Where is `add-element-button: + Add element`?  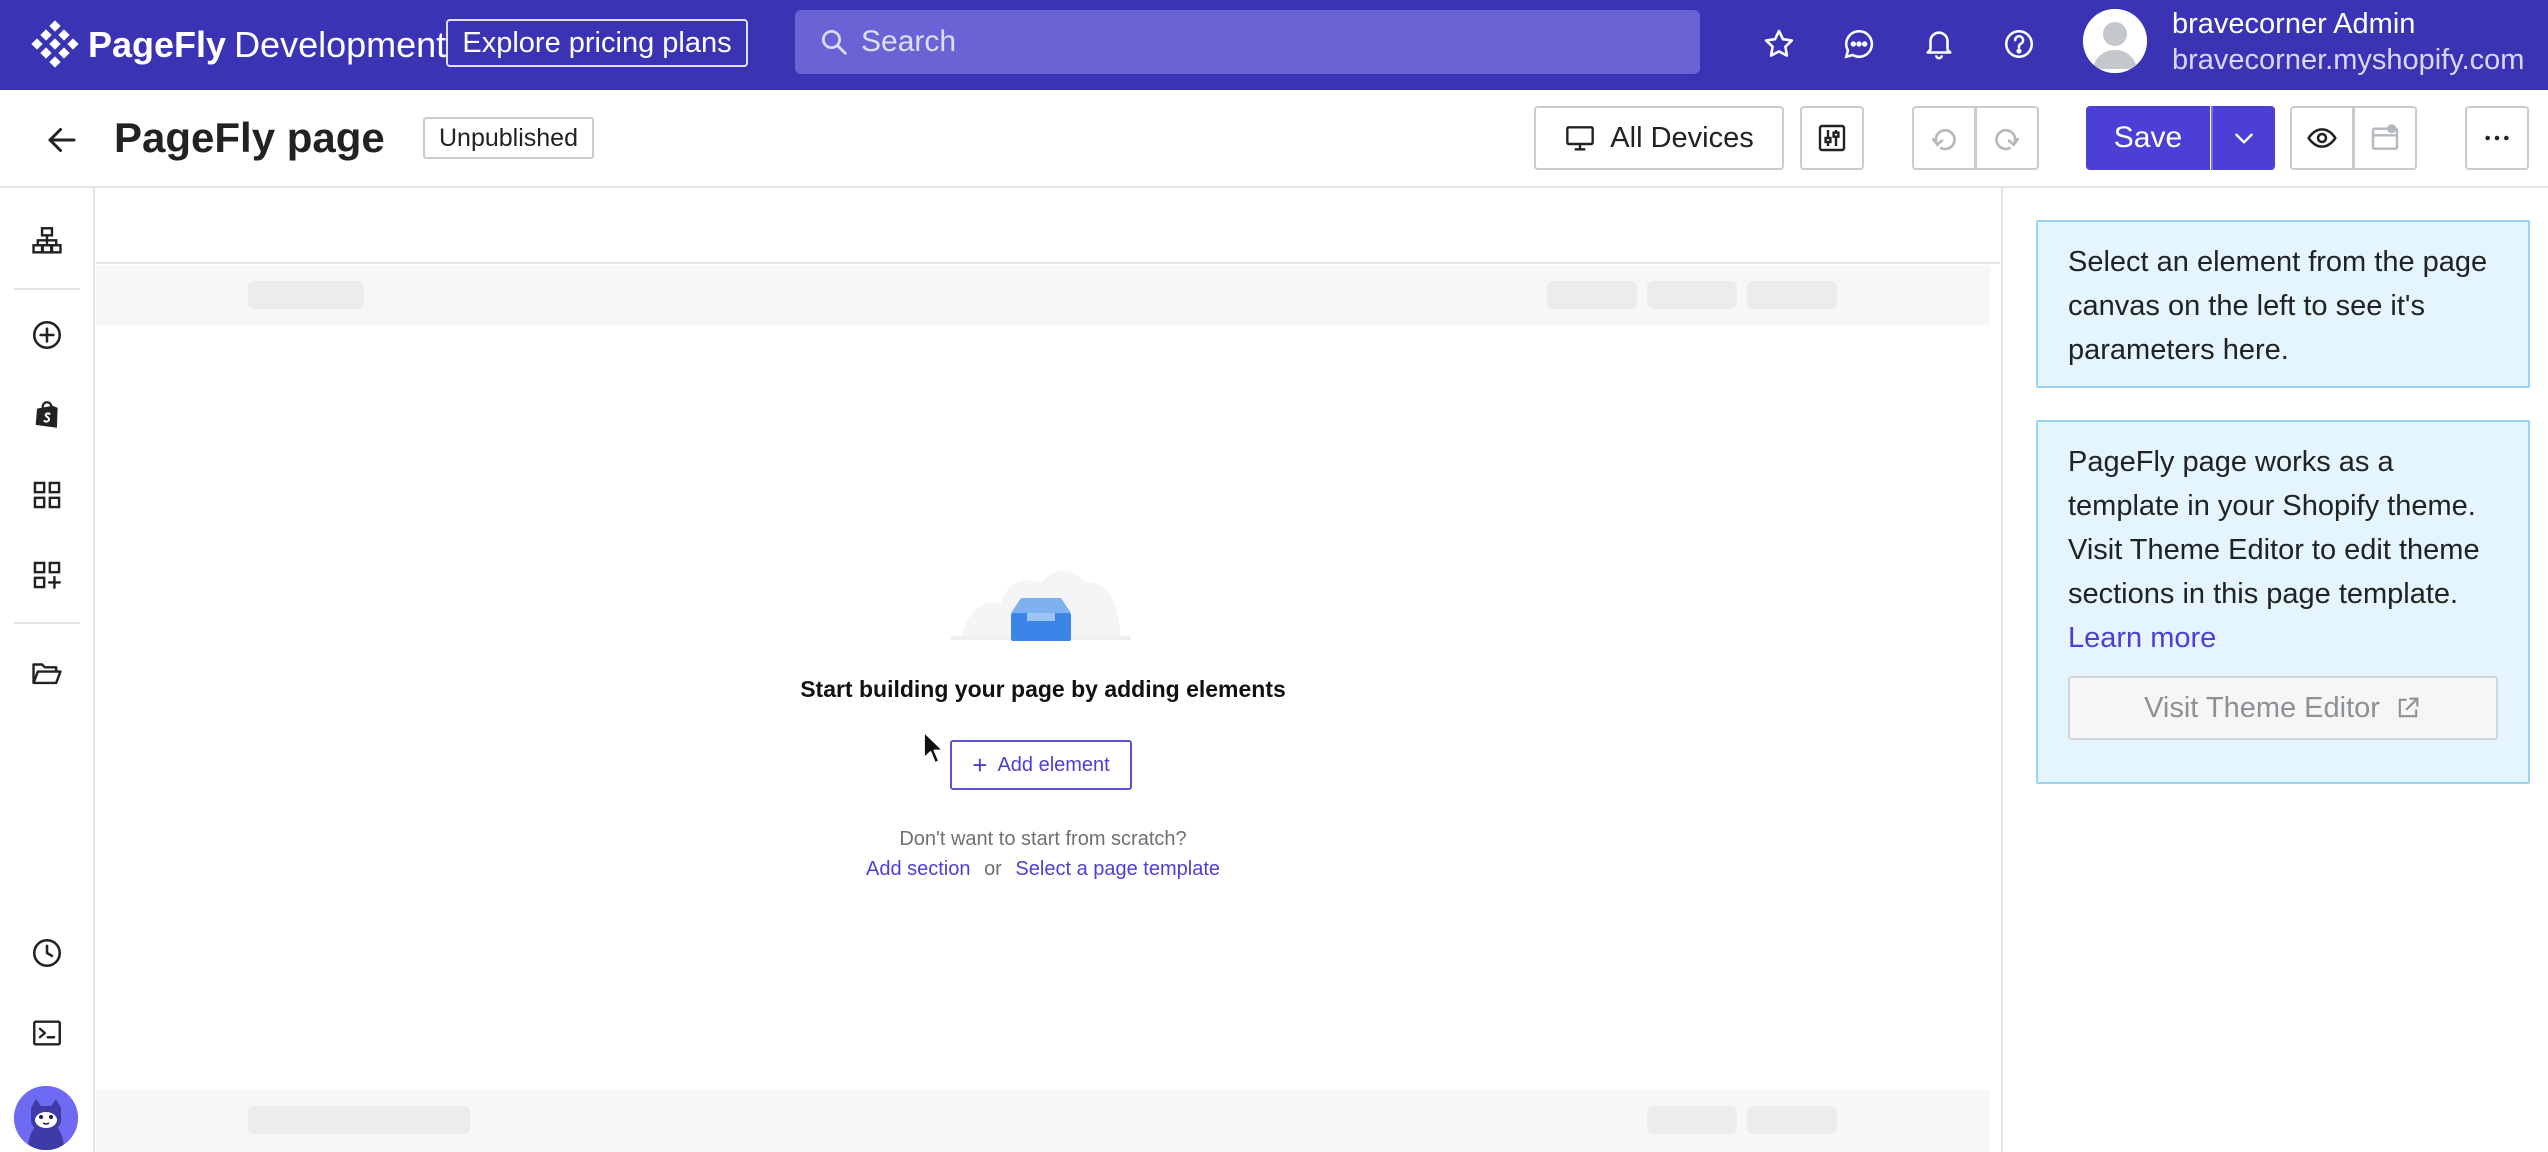
add-element-button: + Add element is located at coordinates (1041, 765).